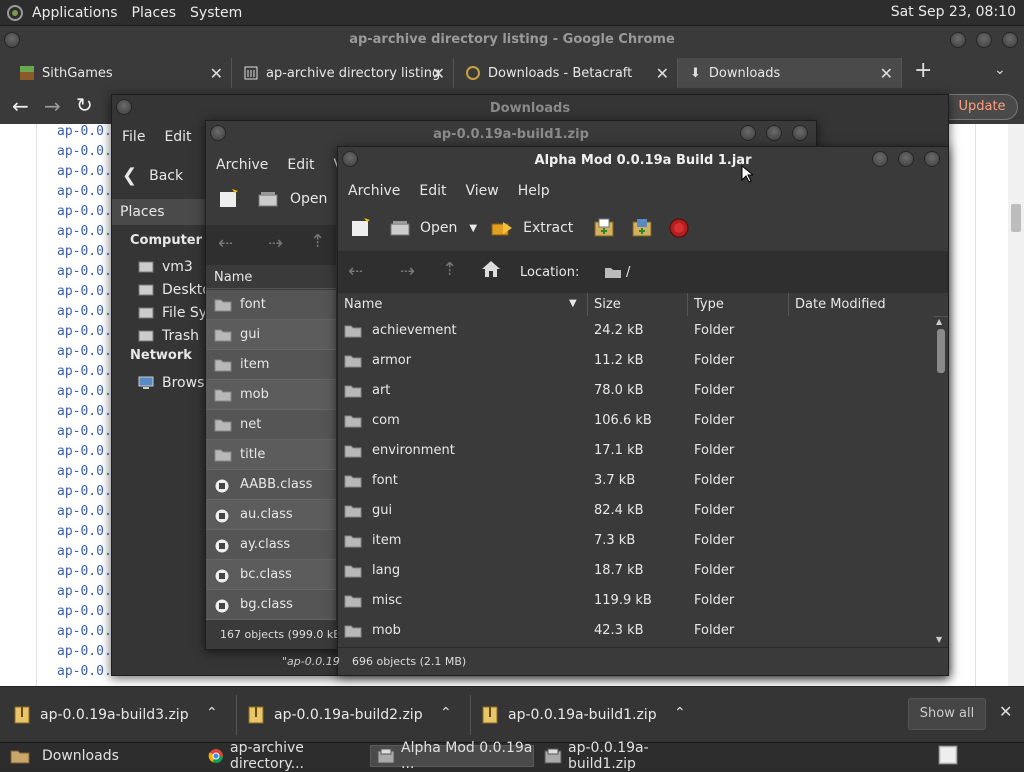 This screenshot has width=1024, height=772. I want to click on reload-icon: ↻, so click(84, 105).